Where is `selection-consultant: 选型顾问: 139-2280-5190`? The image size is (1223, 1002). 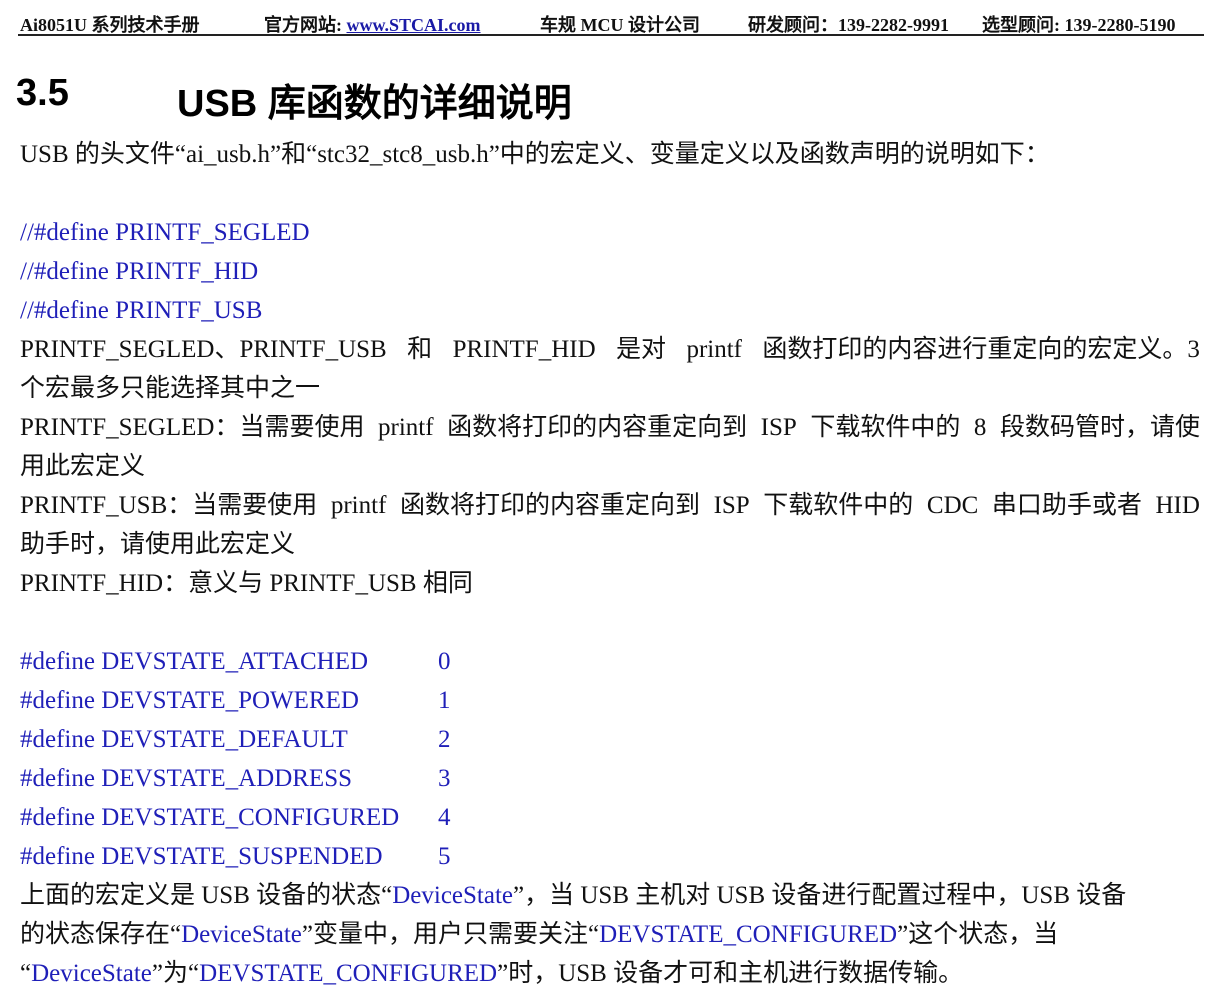 selection-consultant: 选型顾问: 139-2280-5190 is located at coordinates (1079, 25).